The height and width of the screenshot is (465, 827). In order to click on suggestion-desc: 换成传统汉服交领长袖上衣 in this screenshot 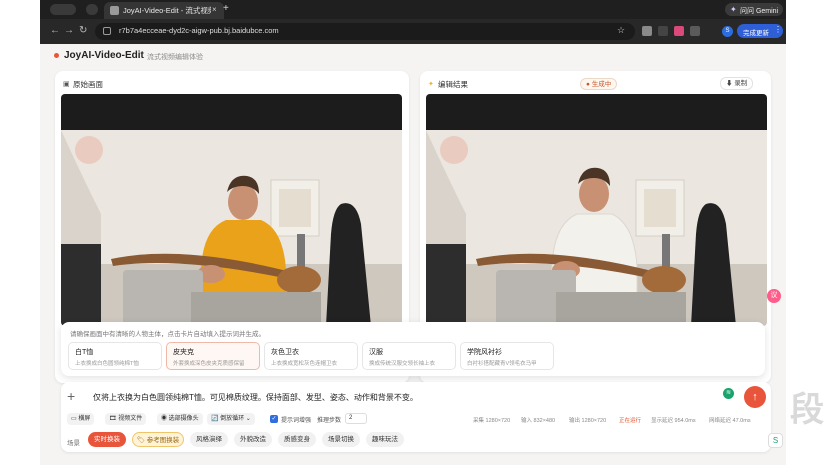, I will do `click(402, 364)`.